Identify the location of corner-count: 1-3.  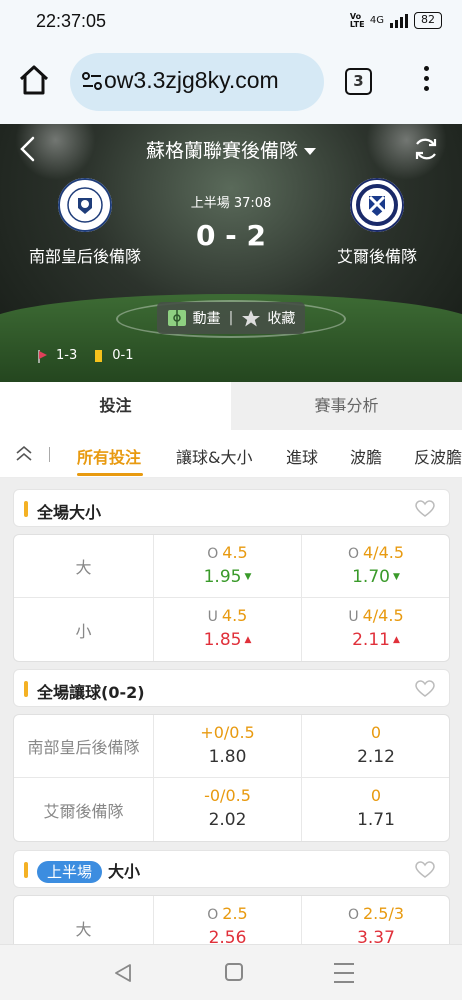
(67, 355).